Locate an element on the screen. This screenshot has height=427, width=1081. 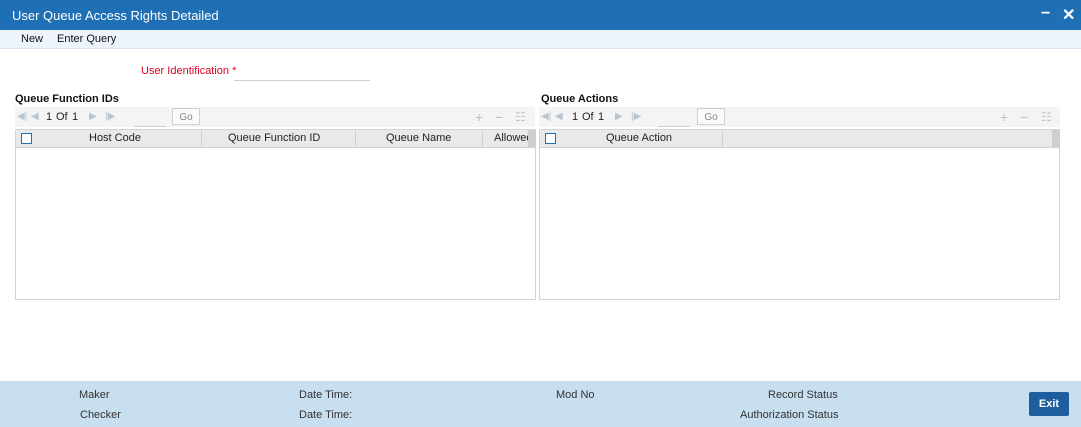
mod-no-label: Mod No is located at coordinates (575, 395).